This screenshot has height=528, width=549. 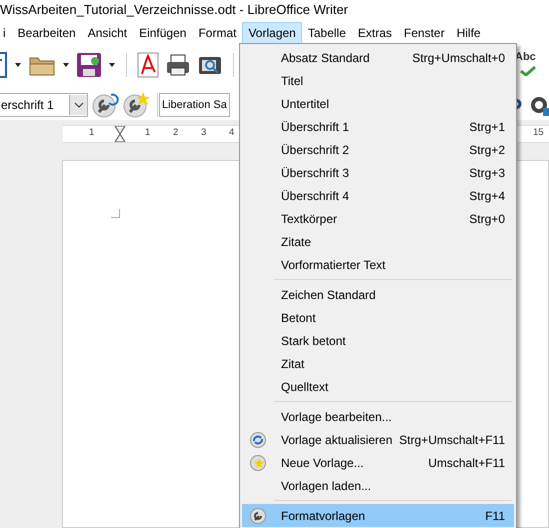 What do you see at coordinates (528, 71) in the screenshot?
I see `check-icon` at bounding box center [528, 71].